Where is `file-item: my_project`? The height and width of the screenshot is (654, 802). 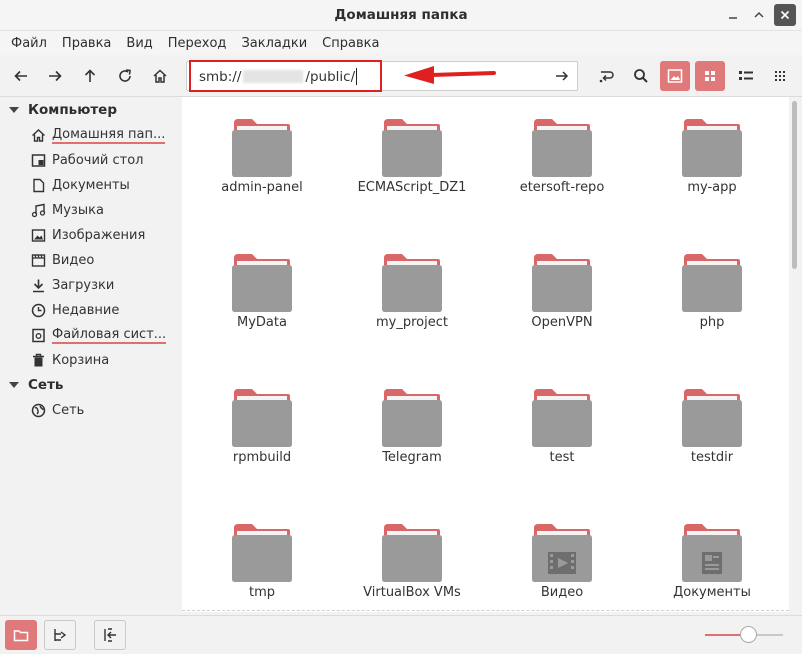 file-item: my_project is located at coordinates (412, 297).